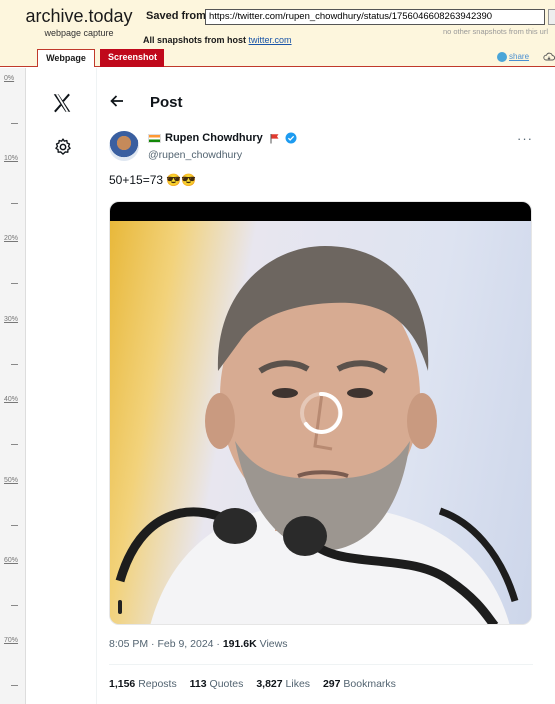  I want to click on ruler-label: 60%, so click(11, 560).